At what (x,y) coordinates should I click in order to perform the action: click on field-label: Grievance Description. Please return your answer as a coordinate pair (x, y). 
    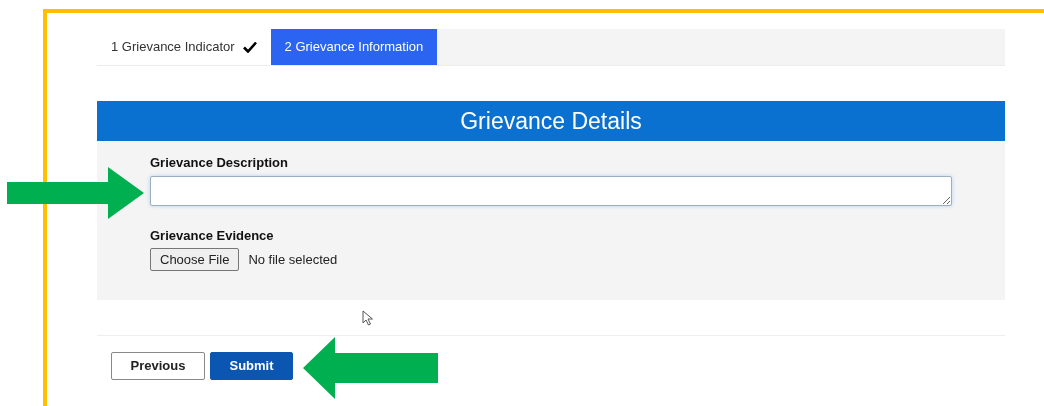
    Looking at the image, I should click on (219, 163).